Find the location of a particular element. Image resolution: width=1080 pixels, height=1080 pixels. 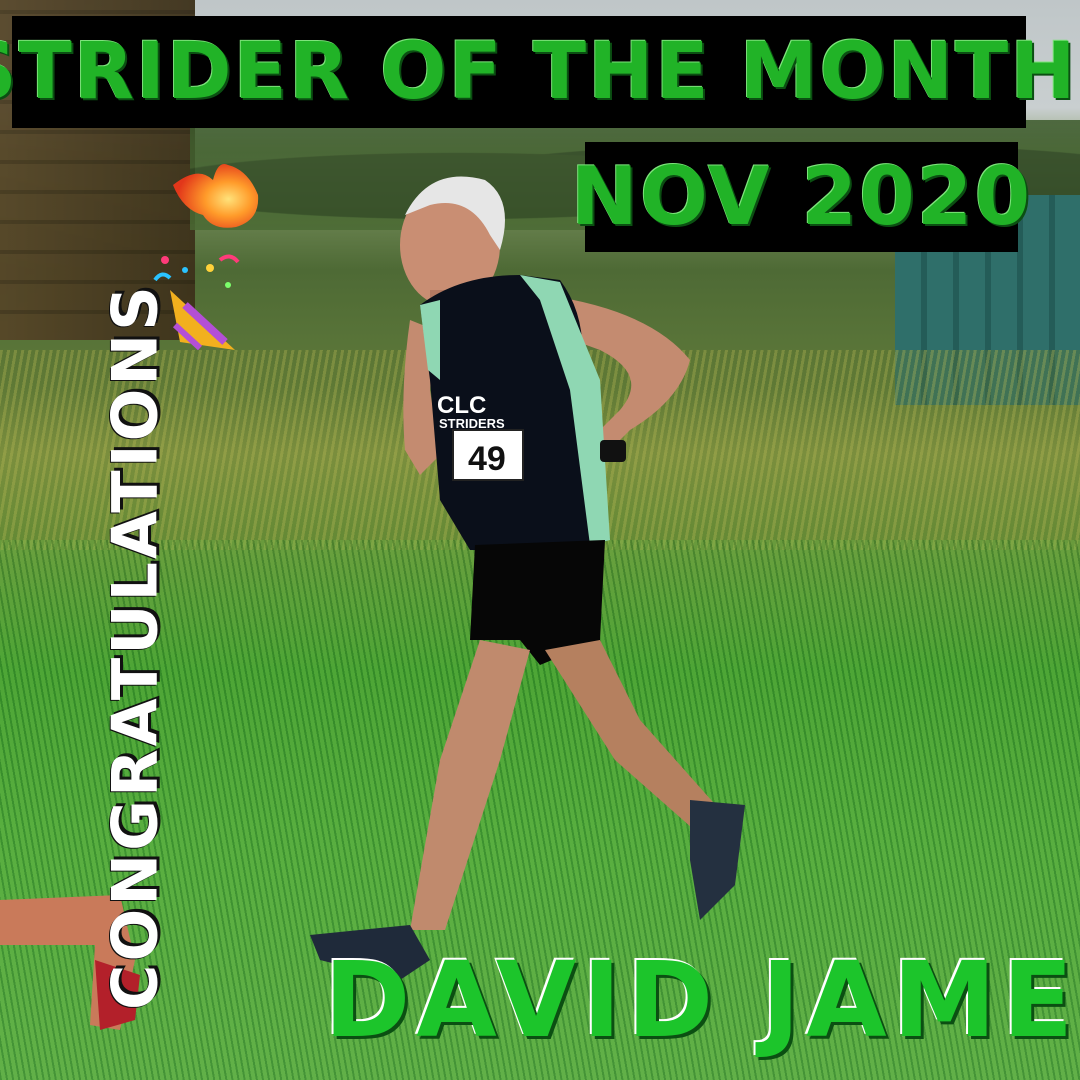

headline-text: STRIDER OF THE MONTH is located at coordinates (539, 72).